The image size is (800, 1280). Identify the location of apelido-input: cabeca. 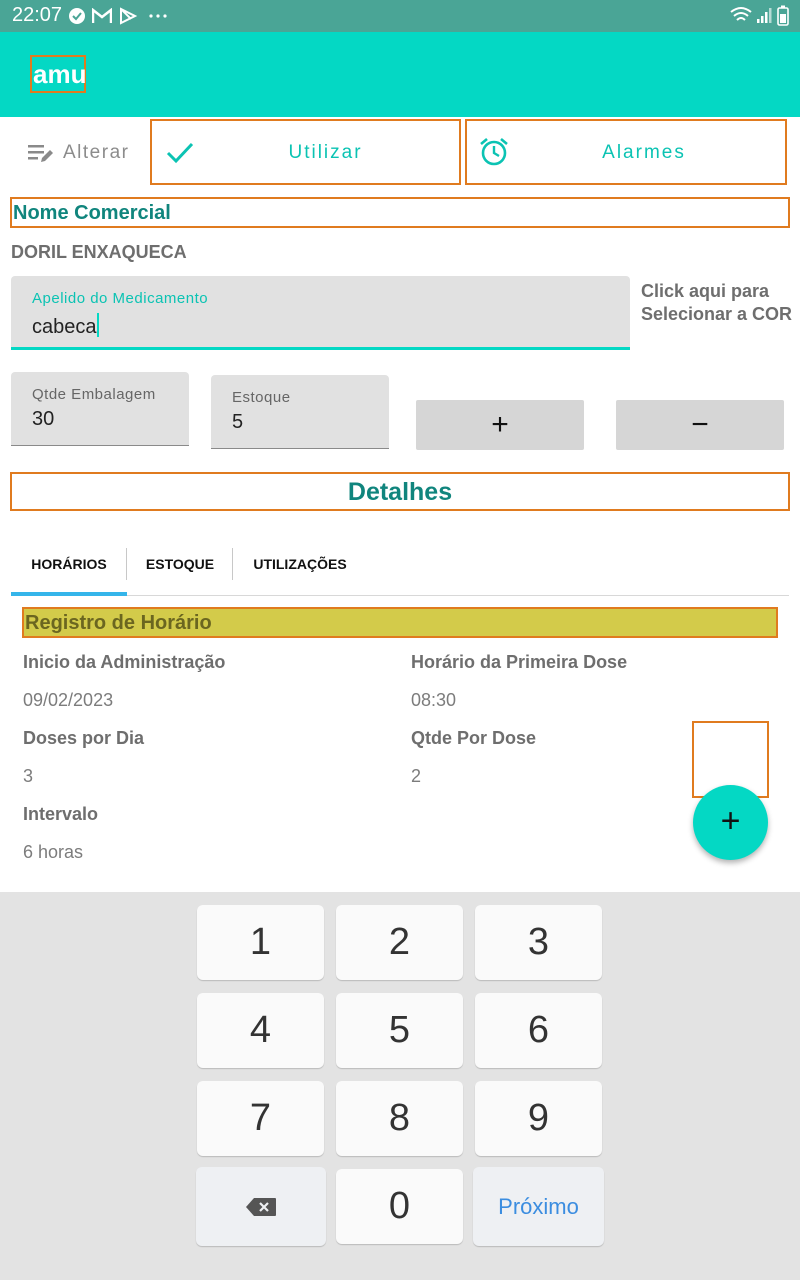
(65, 326).